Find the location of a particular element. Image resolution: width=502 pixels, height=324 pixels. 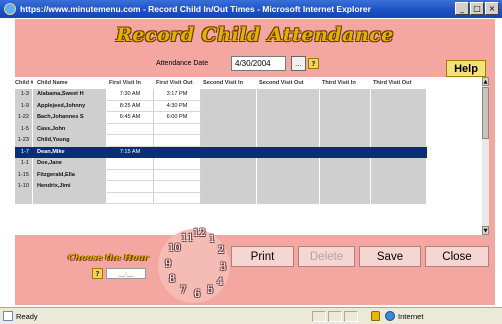

attendance-date-label: Attendance Date is located at coordinates (182, 63).